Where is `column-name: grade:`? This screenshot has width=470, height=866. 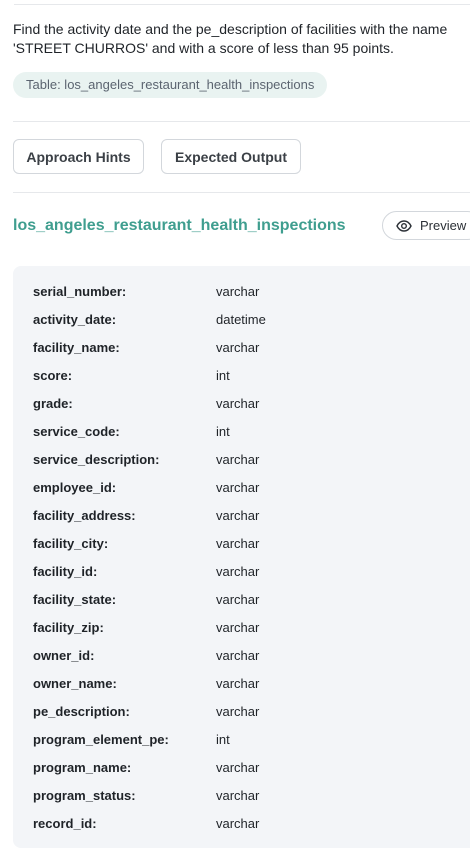
column-name: grade: is located at coordinates (53, 403).